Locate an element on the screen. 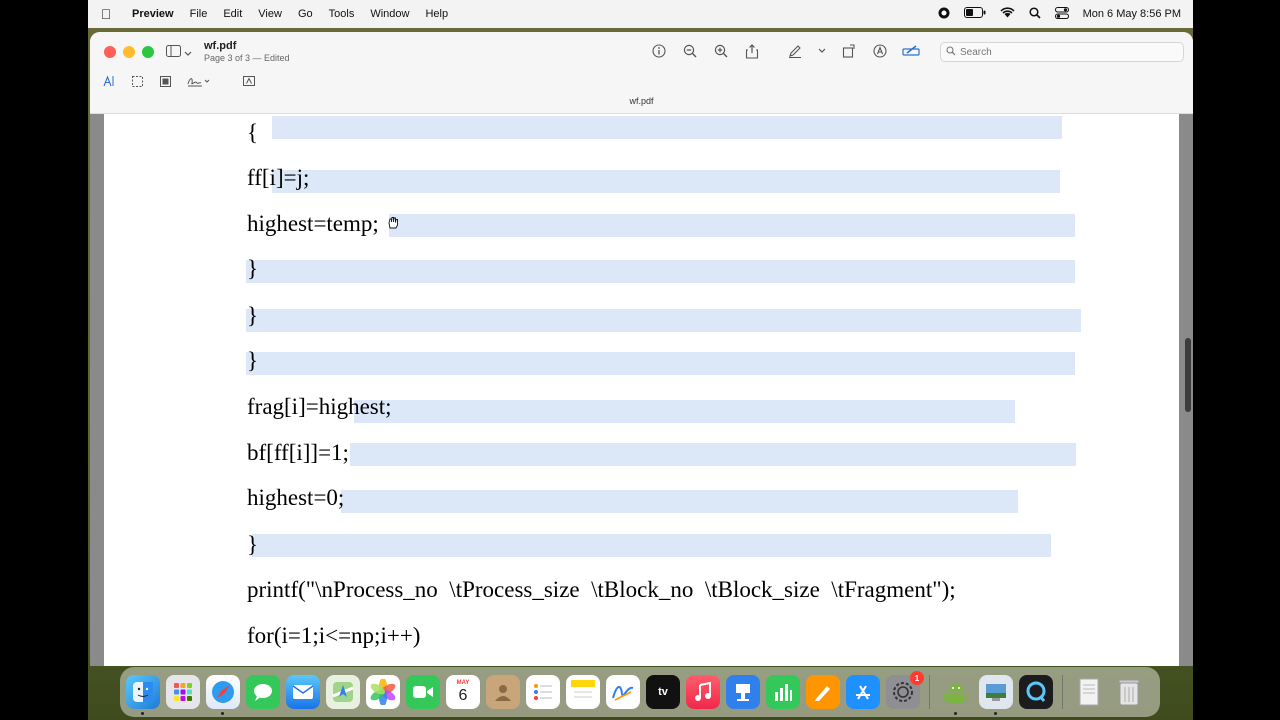 The height and width of the screenshot is (720, 1280). calendar-icon: MAY 6 is located at coordinates (463, 692).